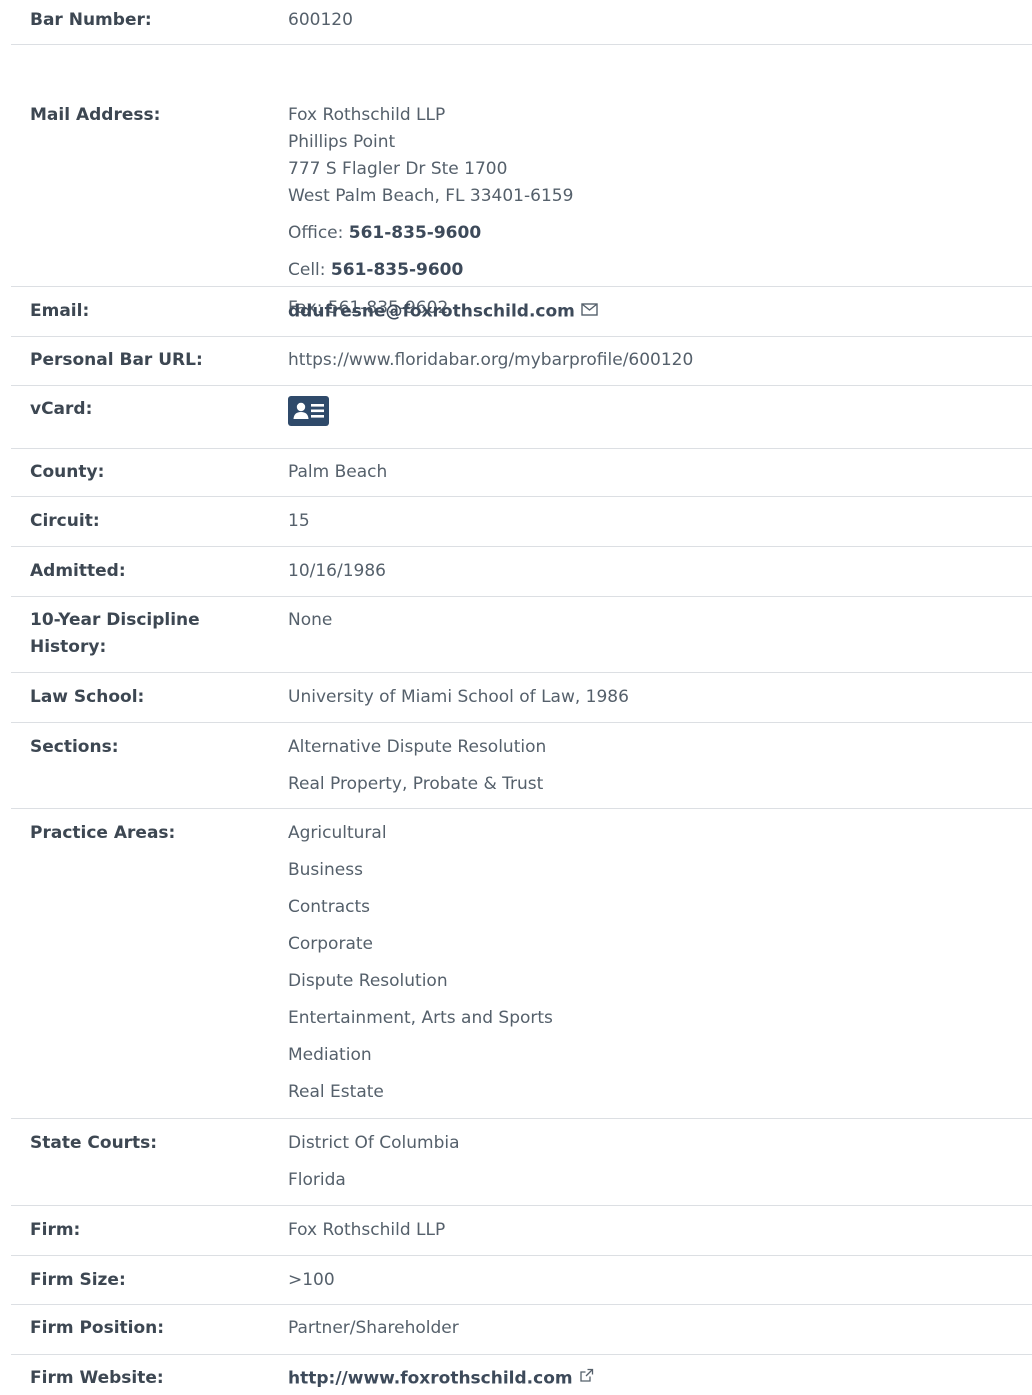 This screenshot has width=1032, height=1395. I want to click on practice-area-item: Dispute Resolution, so click(368, 981).